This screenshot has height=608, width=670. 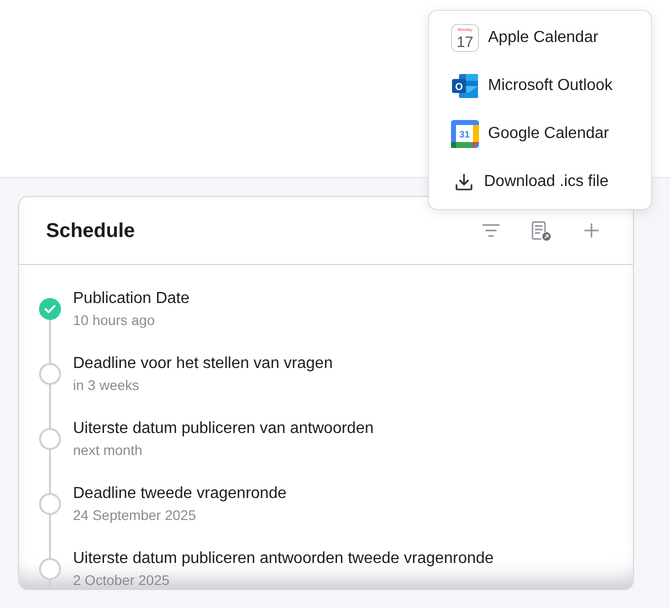 What do you see at coordinates (591, 230) in the screenshot?
I see `plus-icon` at bounding box center [591, 230].